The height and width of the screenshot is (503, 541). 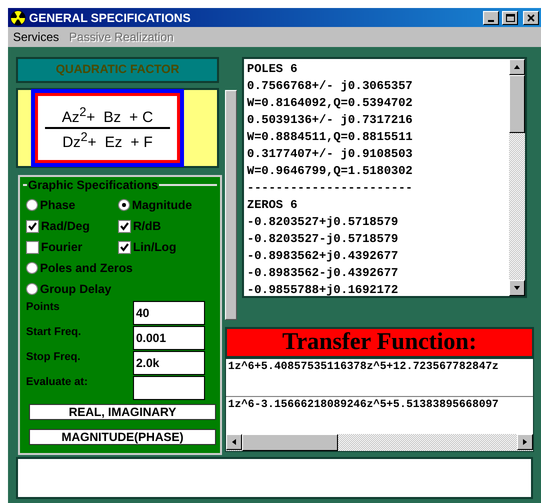 I want to click on field-label: Stop Freq., so click(x=54, y=357).